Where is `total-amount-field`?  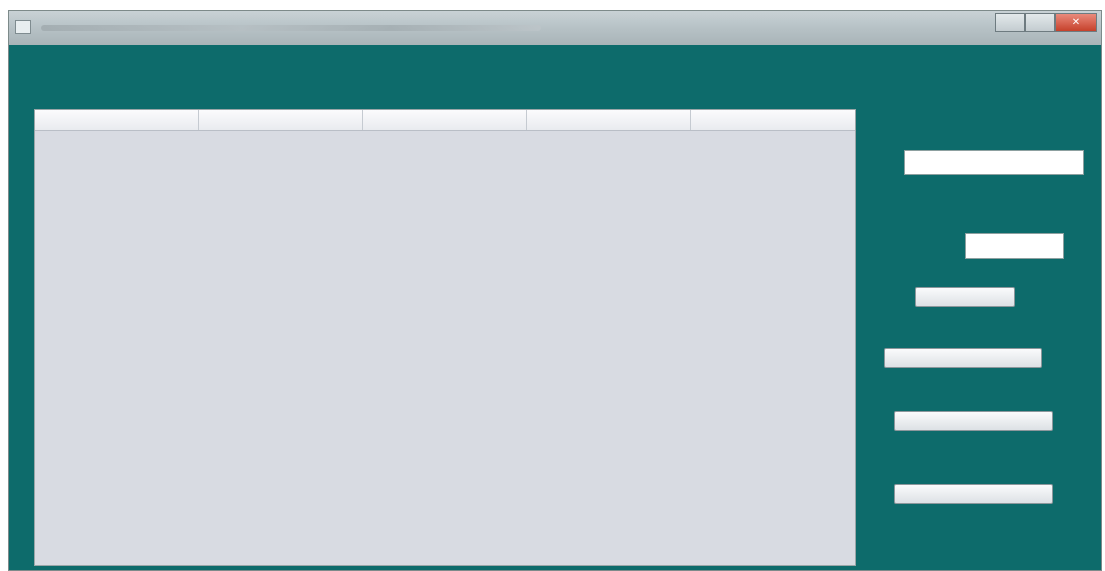
total-amount-field is located at coordinates (994, 162).